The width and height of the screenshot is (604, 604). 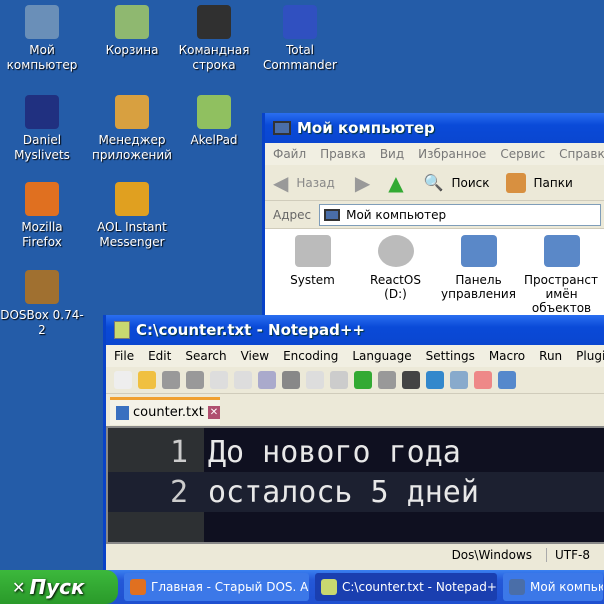 What do you see at coordinates (452, 154) in the screenshot?
I see `menu-item: Избранное` at bounding box center [452, 154].